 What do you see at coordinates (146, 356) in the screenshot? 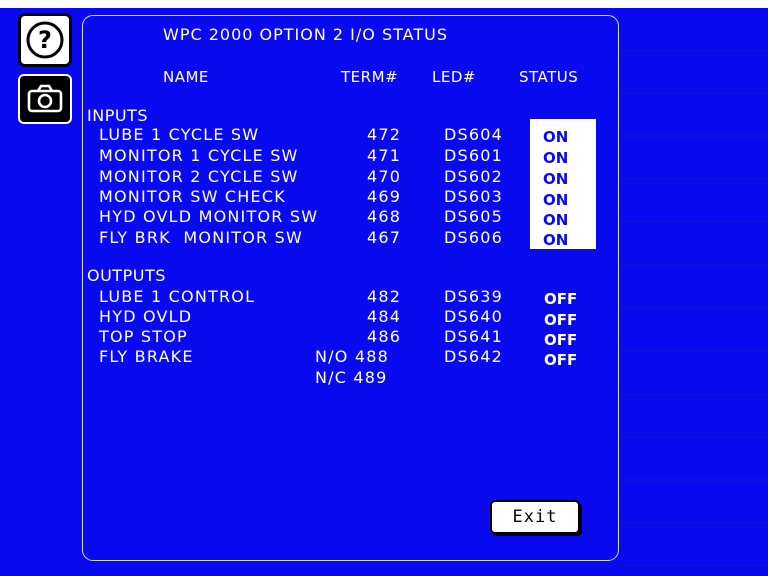
I see `output-name: FLY BRAKE` at bounding box center [146, 356].